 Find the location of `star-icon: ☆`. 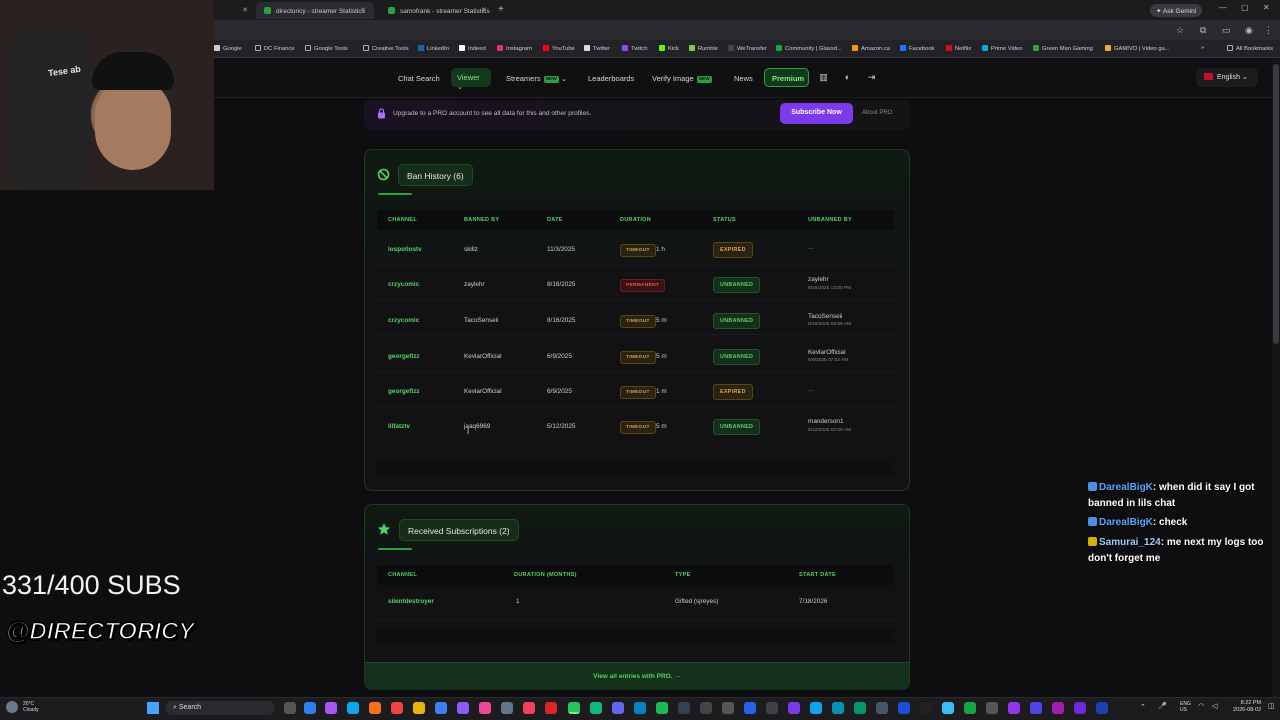

star-icon: ☆ is located at coordinates (1180, 30).